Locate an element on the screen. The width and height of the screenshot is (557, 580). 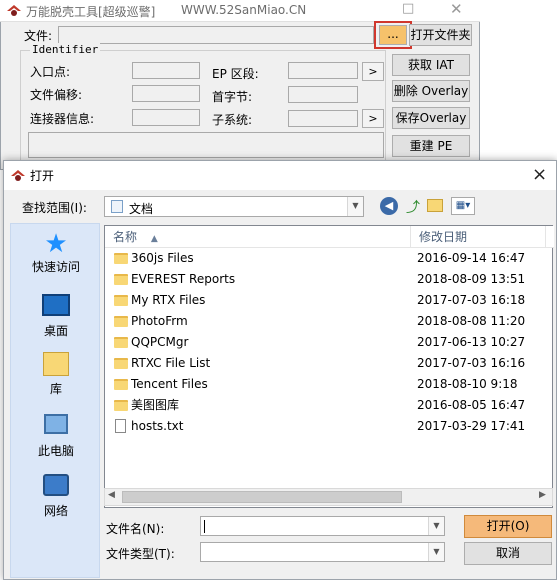
documents-icon is located at coordinates (117, 206).